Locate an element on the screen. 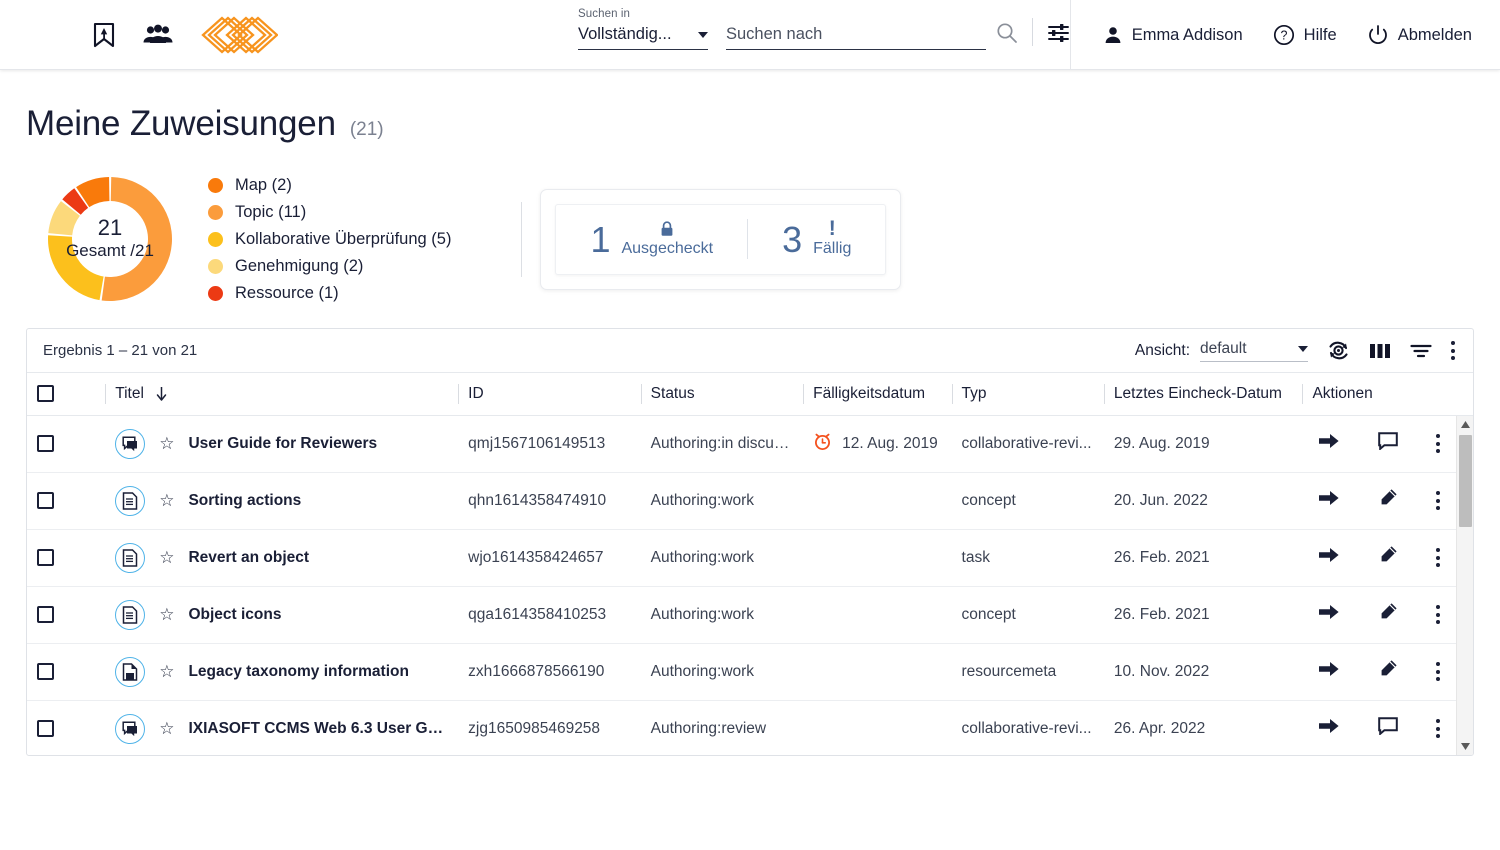  columns-icon is located at coordinates (1380, 351).